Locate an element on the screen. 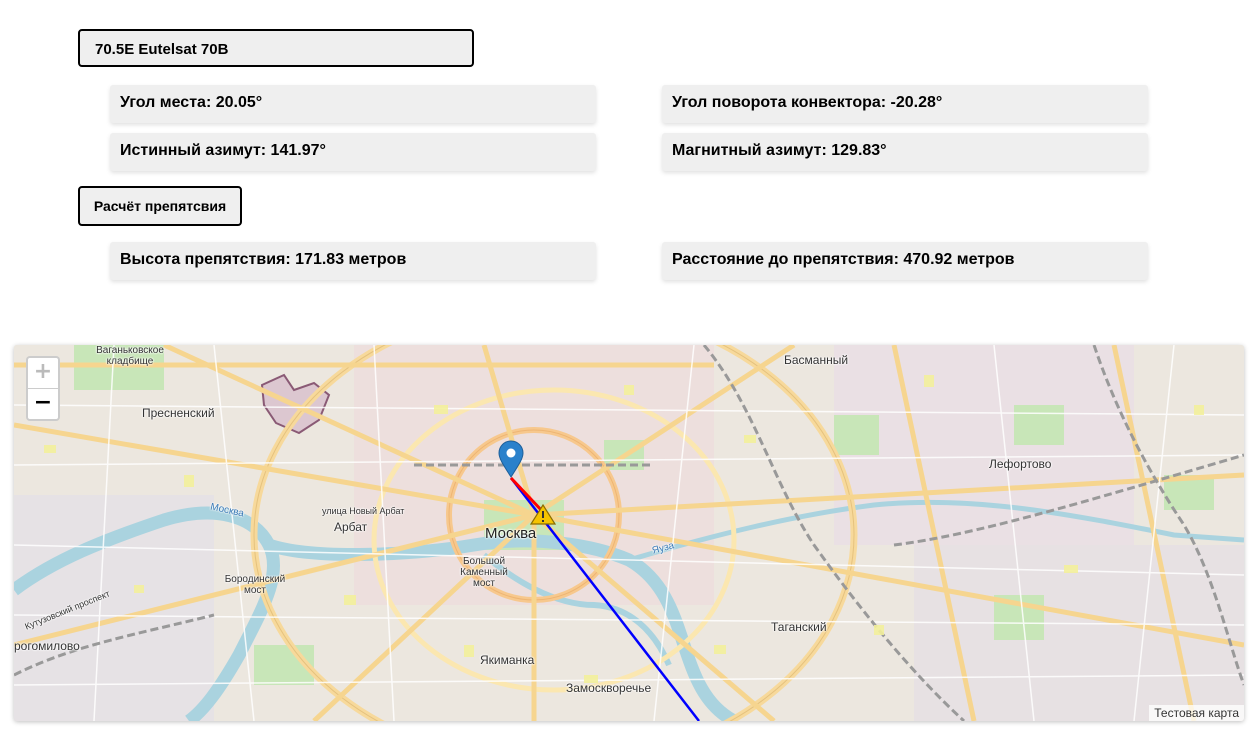  label-presnensky: Пресненский is located at coordinates (178, 413).